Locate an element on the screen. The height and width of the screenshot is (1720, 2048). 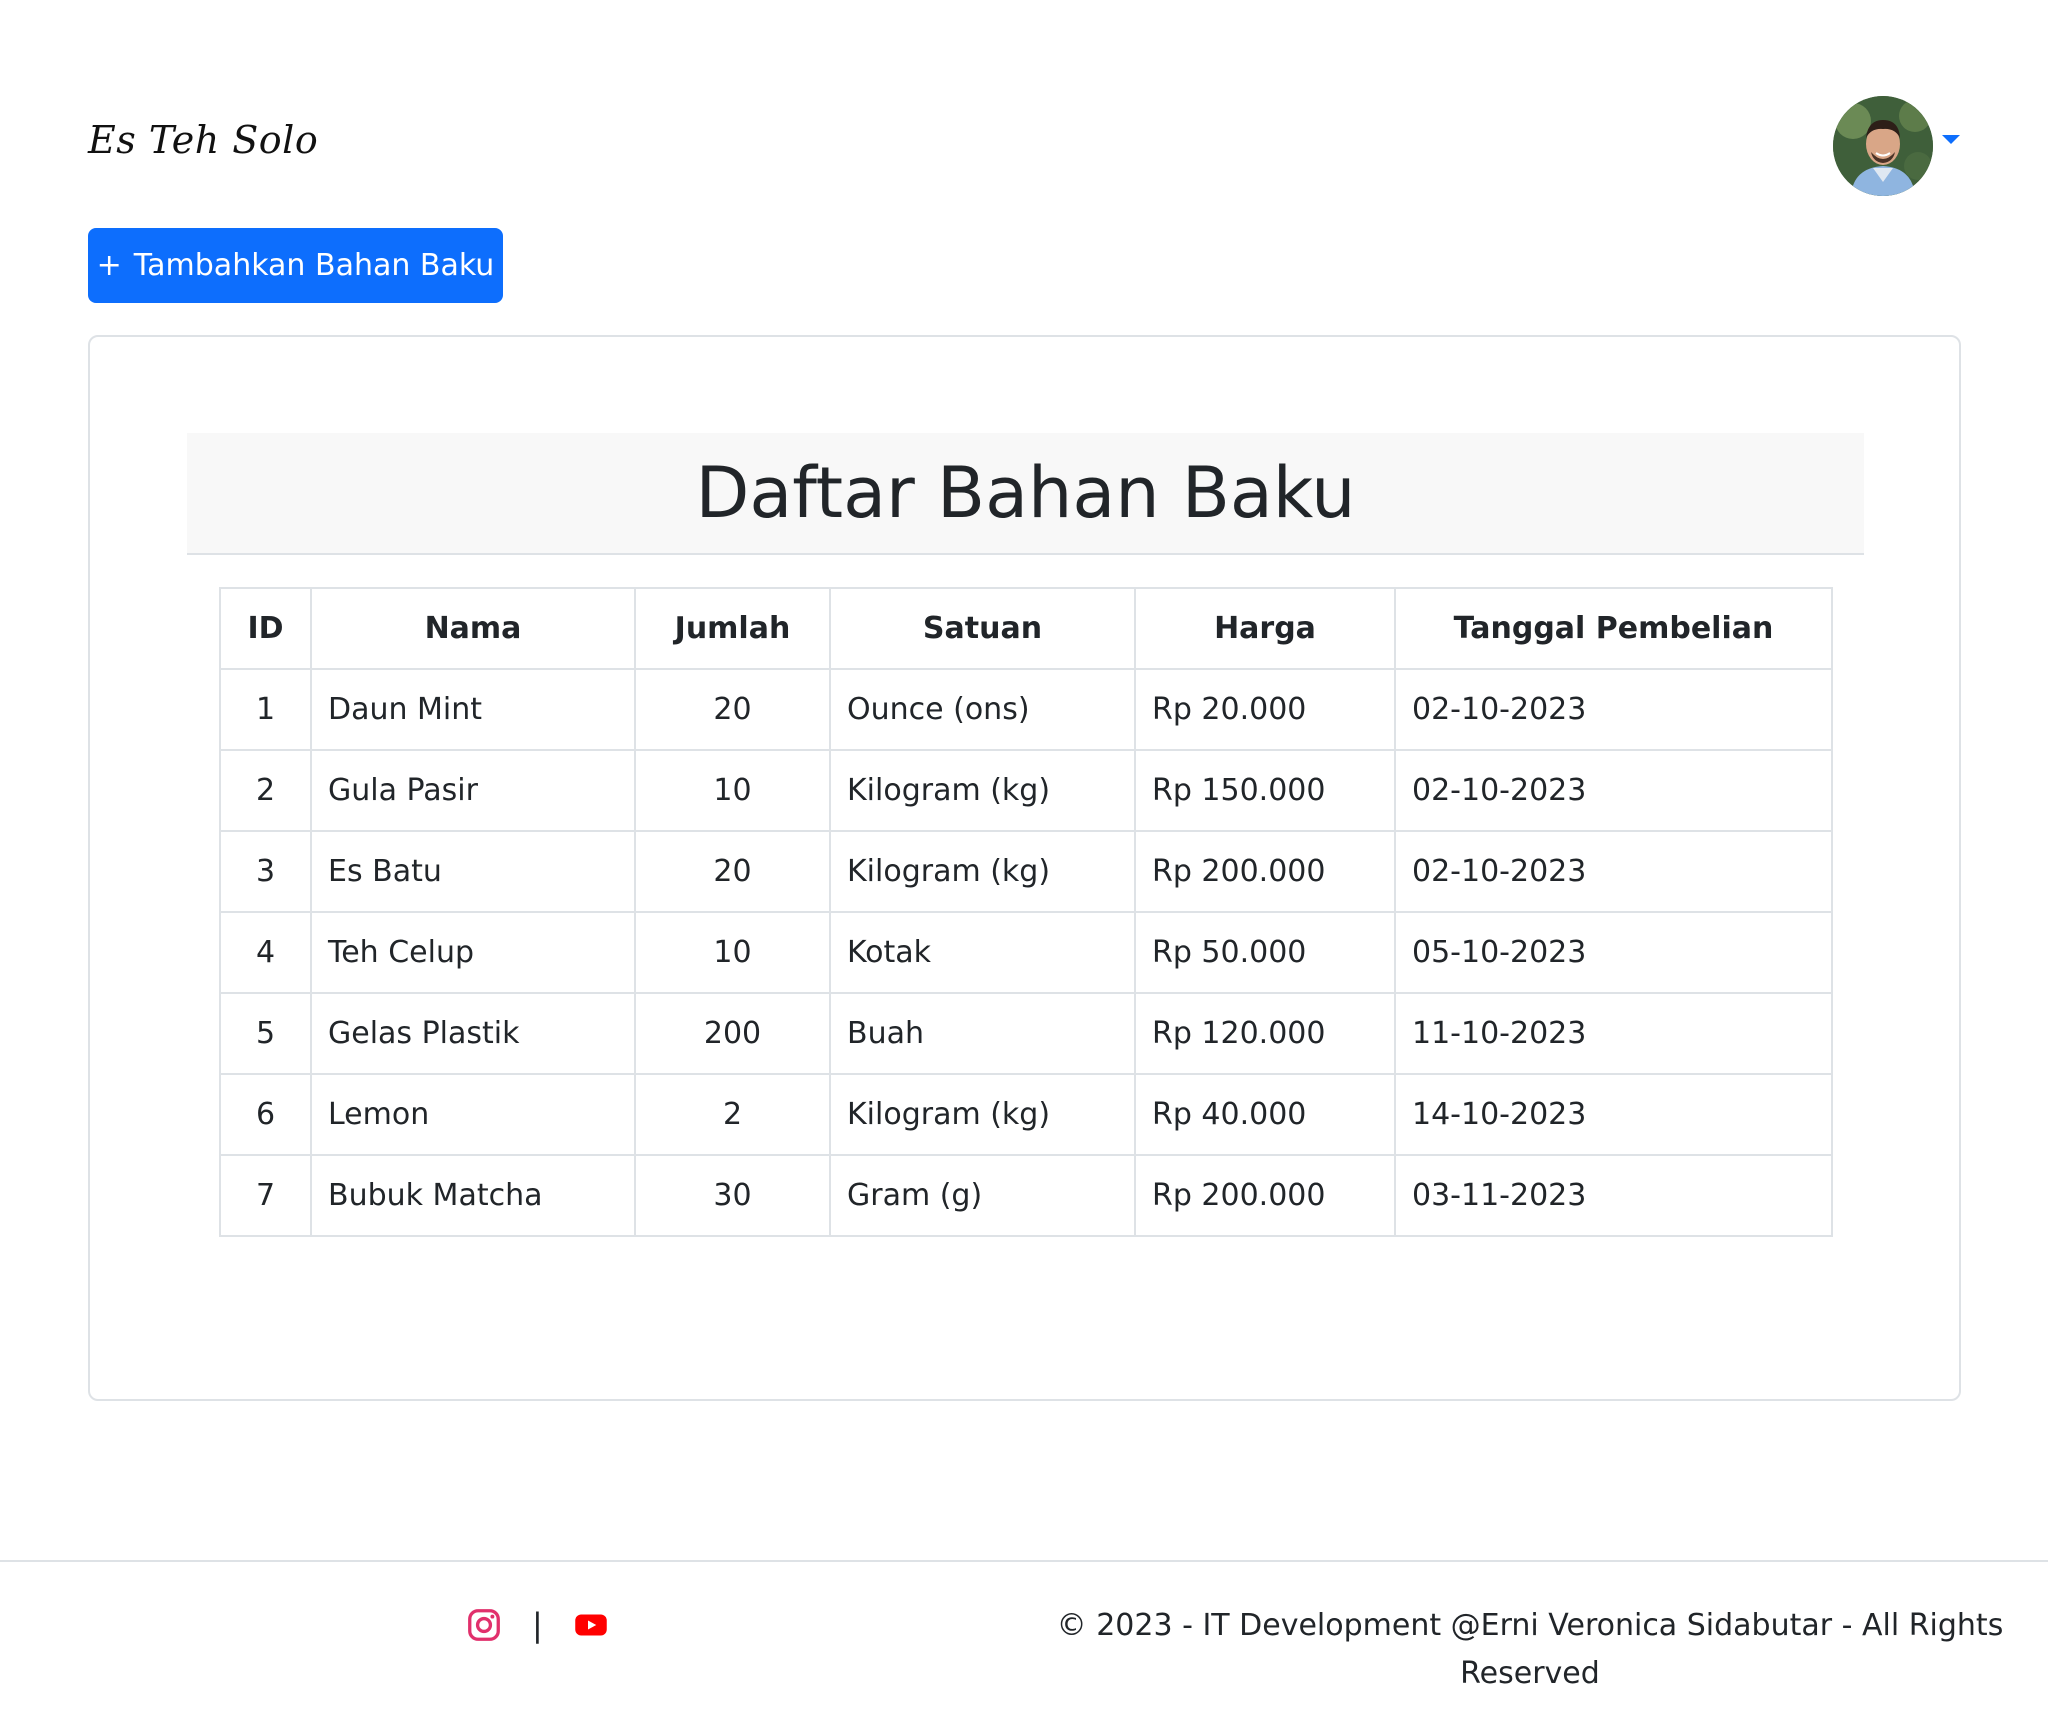
cell-id: 2 is located at coordinates (265, 790).